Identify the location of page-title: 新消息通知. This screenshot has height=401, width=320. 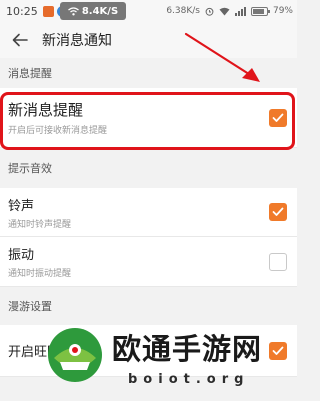
(77, 41).